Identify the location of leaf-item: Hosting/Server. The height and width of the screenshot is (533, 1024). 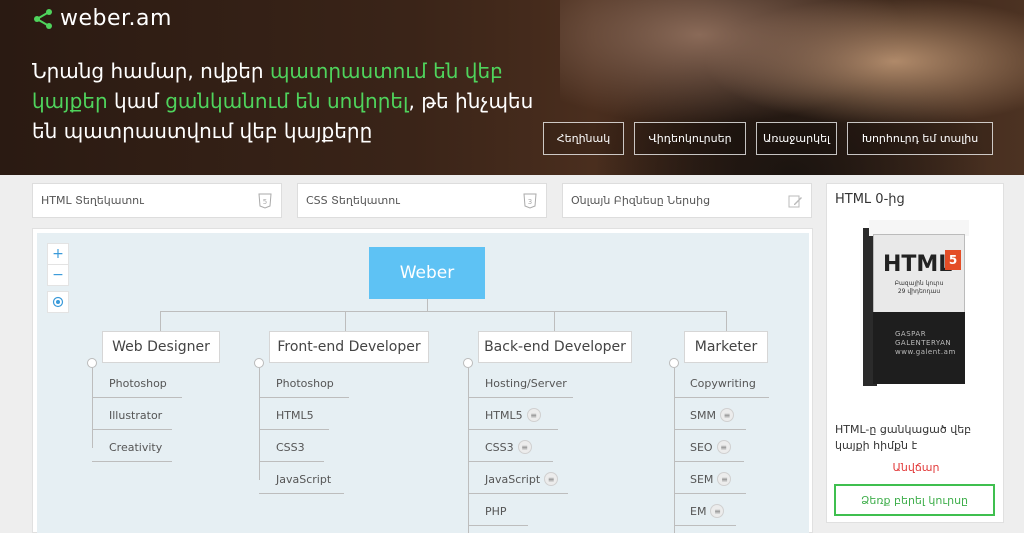
(526, 383).